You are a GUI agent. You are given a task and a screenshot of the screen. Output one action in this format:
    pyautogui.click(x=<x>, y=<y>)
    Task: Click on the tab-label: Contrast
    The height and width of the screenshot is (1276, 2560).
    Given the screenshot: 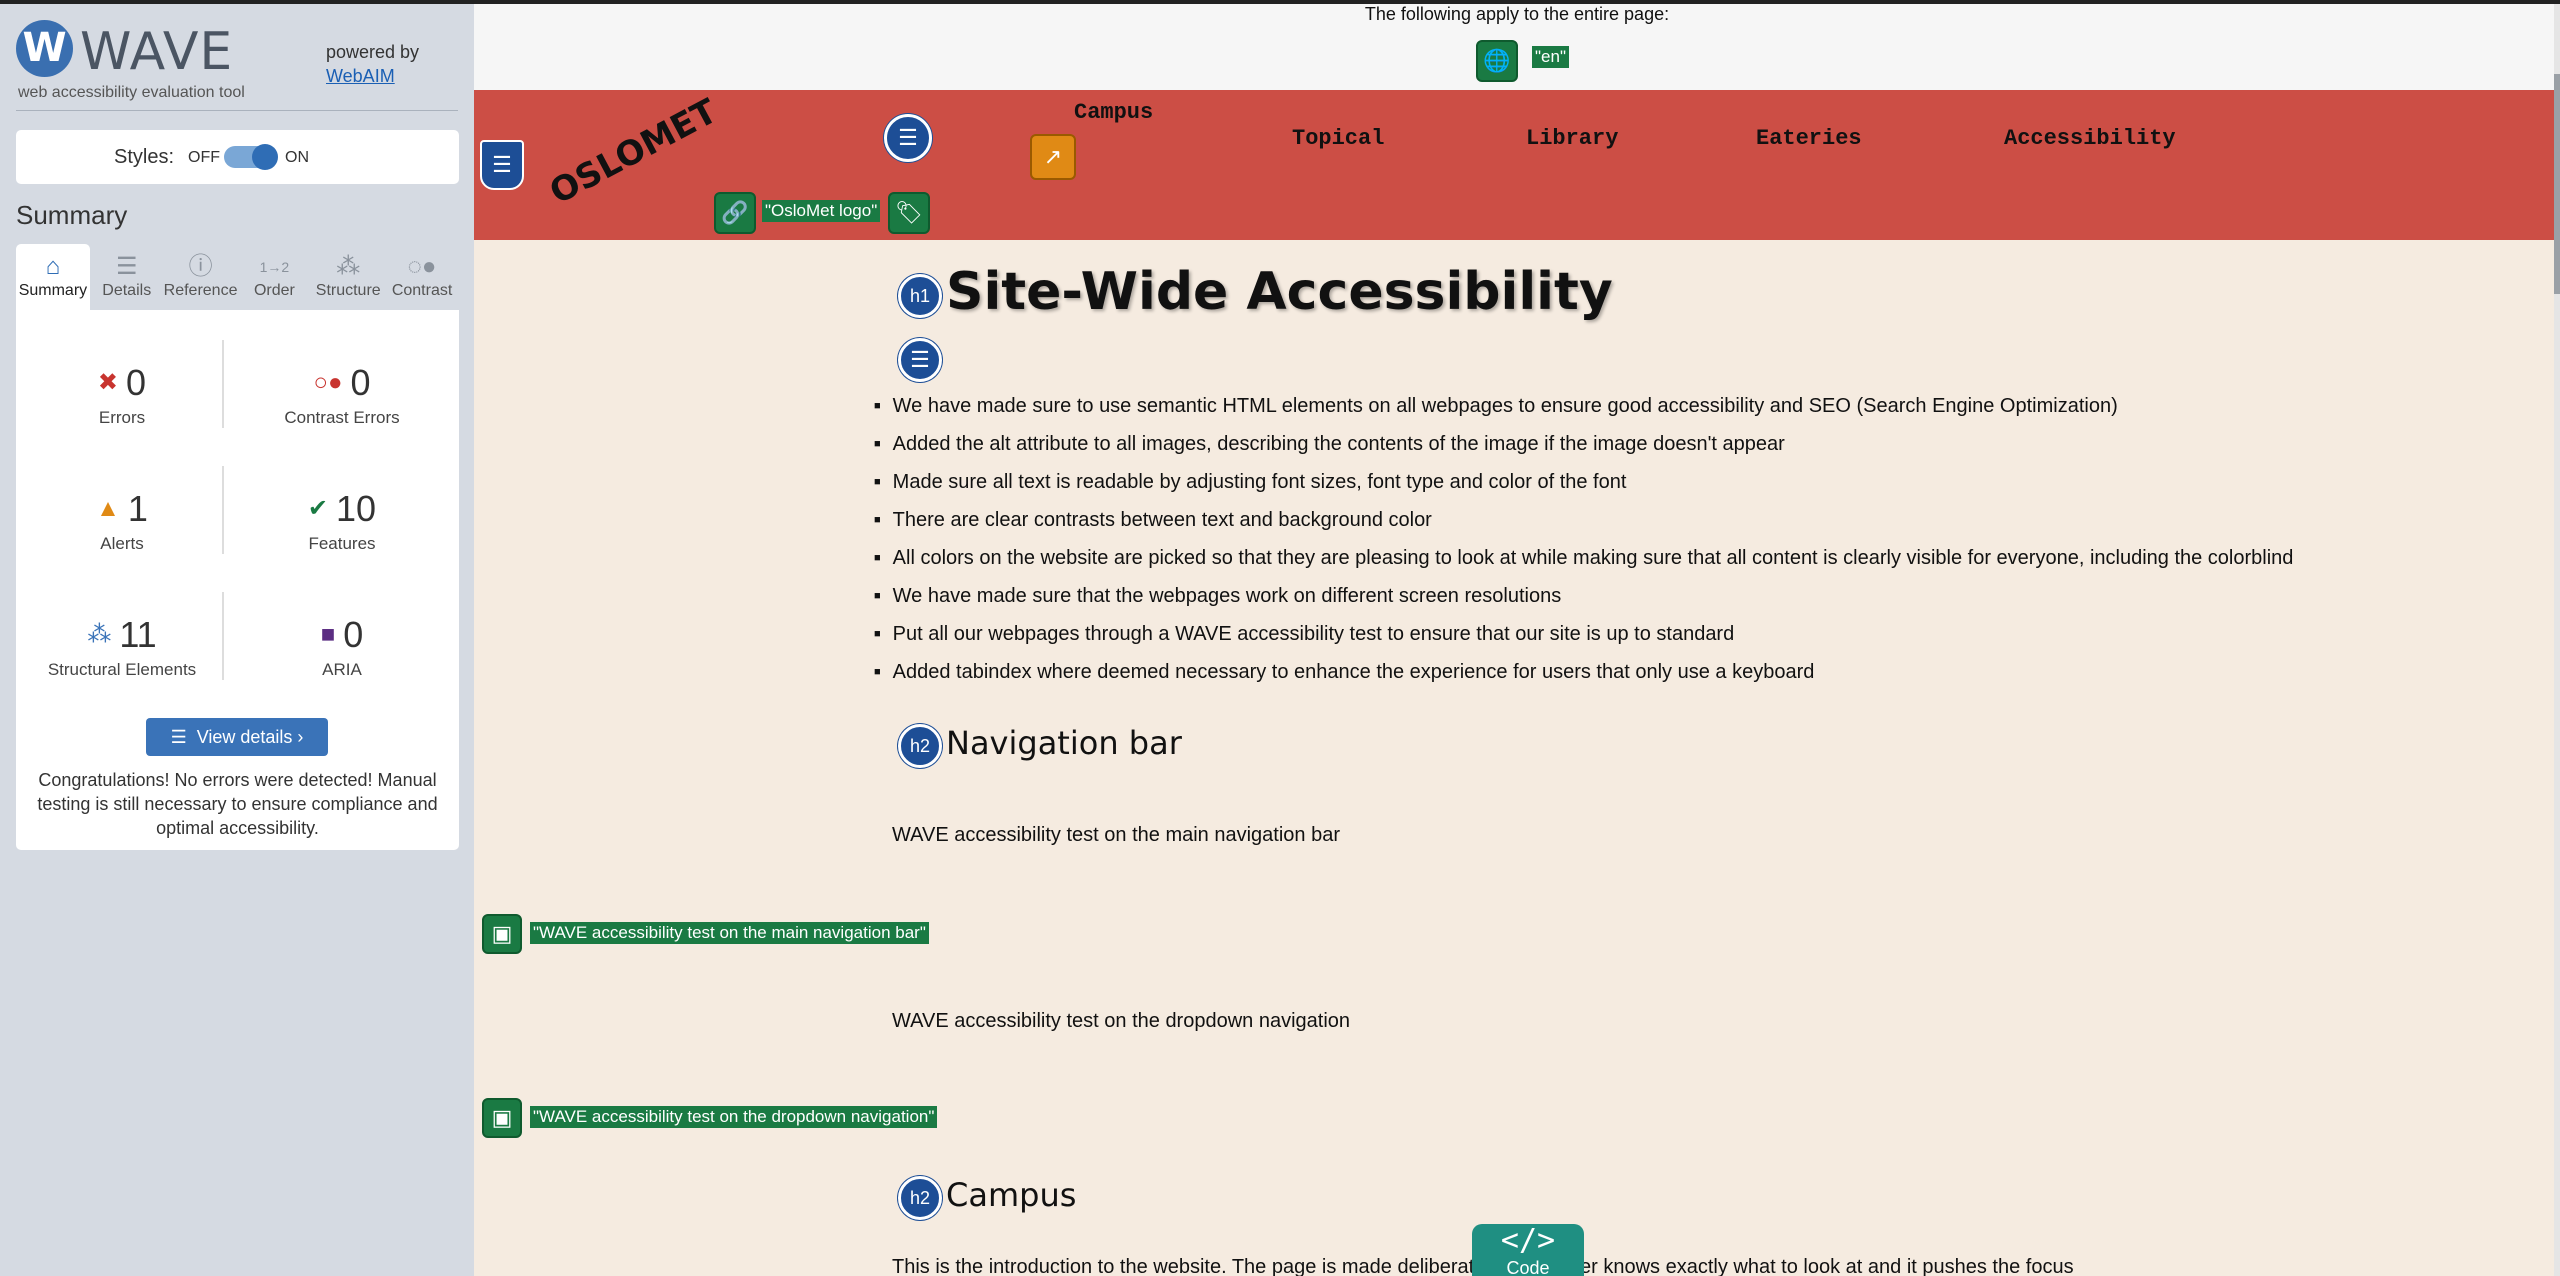 What is the action you would take?
    pyautogui.click(x=422, y=290)
    